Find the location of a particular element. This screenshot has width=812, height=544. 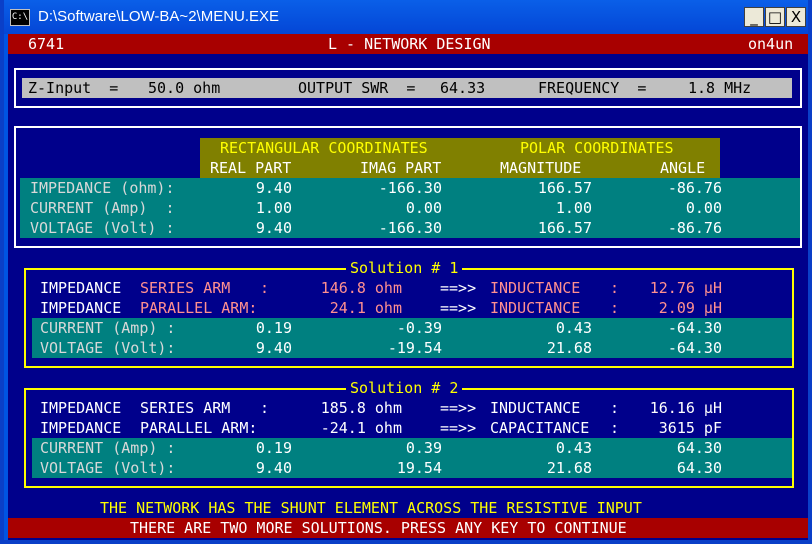

swr-value: 64.33 is located at coordinates (463, 88).